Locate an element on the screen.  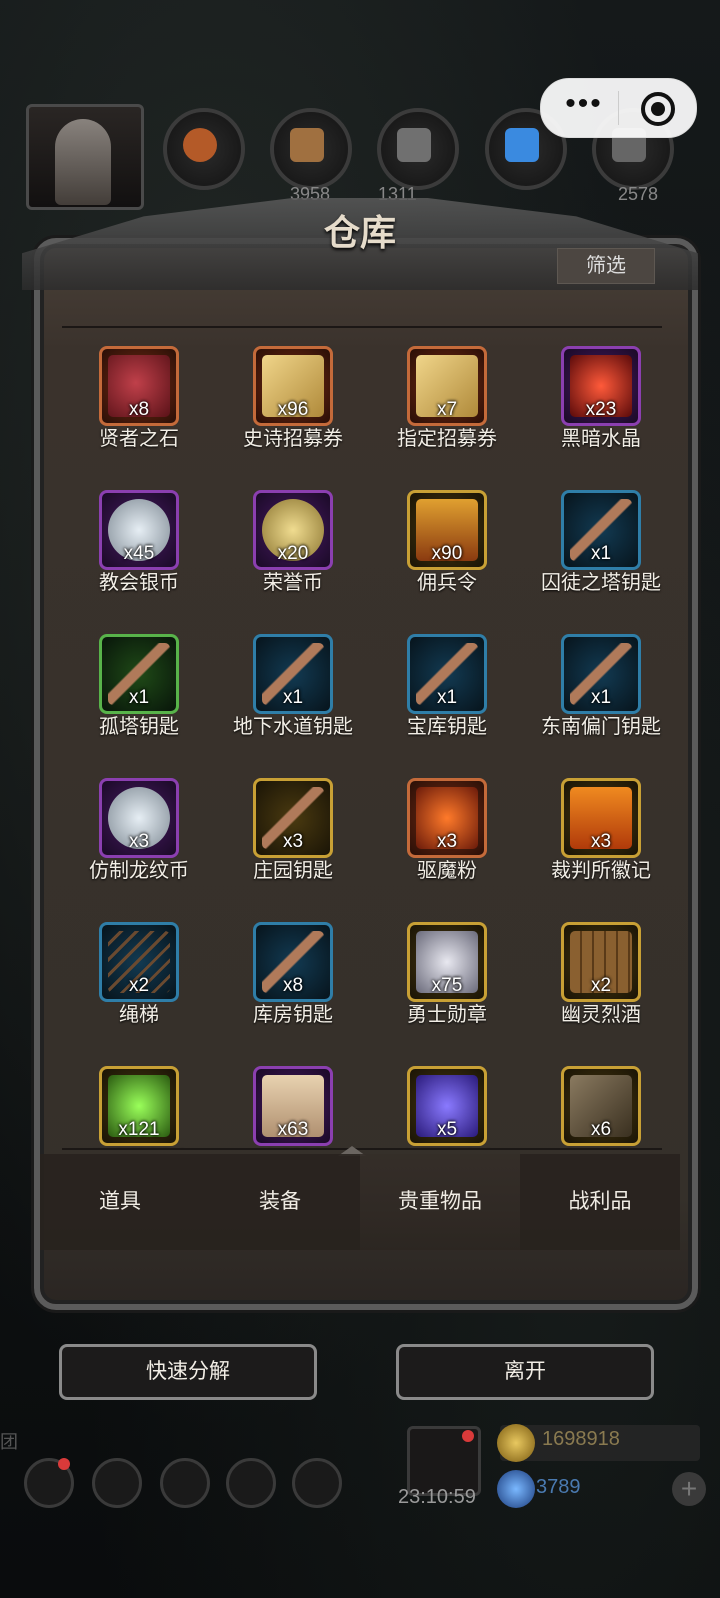
item-name: 史诗招募券 is located at coordinates (293, 439).